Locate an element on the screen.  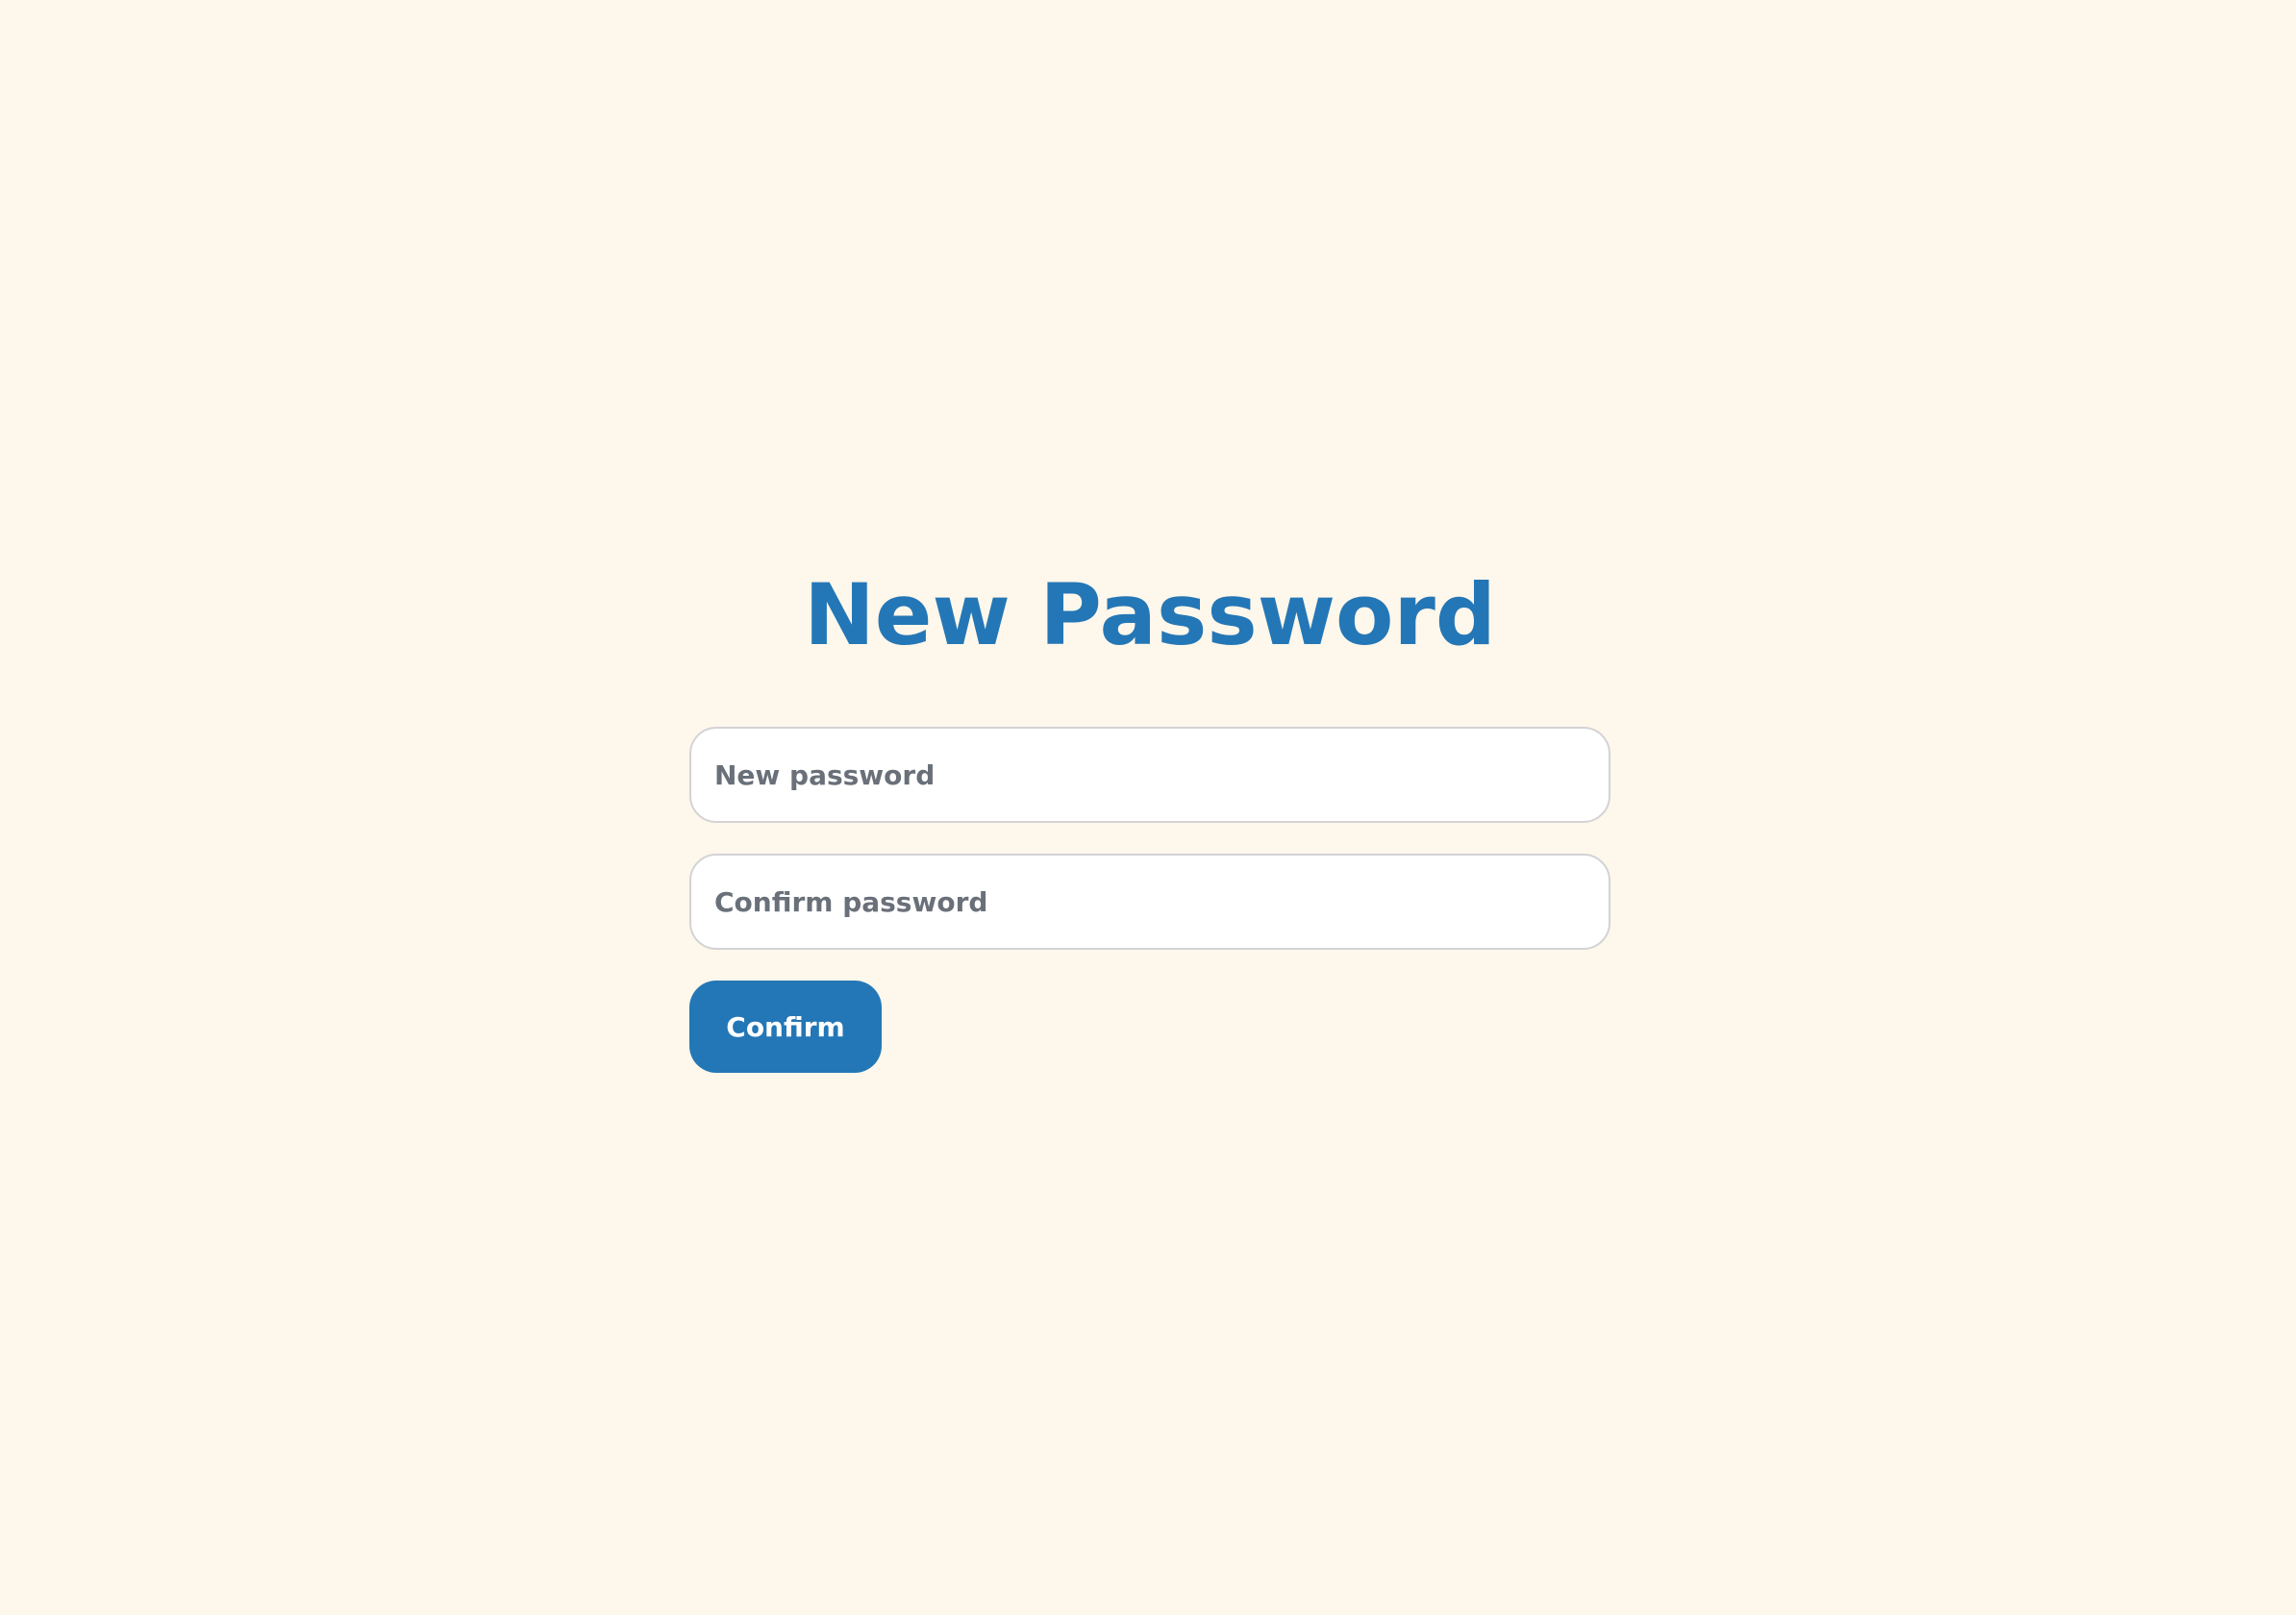
password-form: New Password Confirm is located at coordinates (1149, 815).